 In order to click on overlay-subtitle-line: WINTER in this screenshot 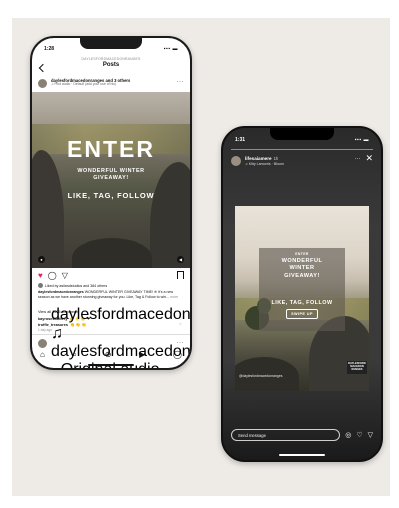, I will do `click(302, 268)`.